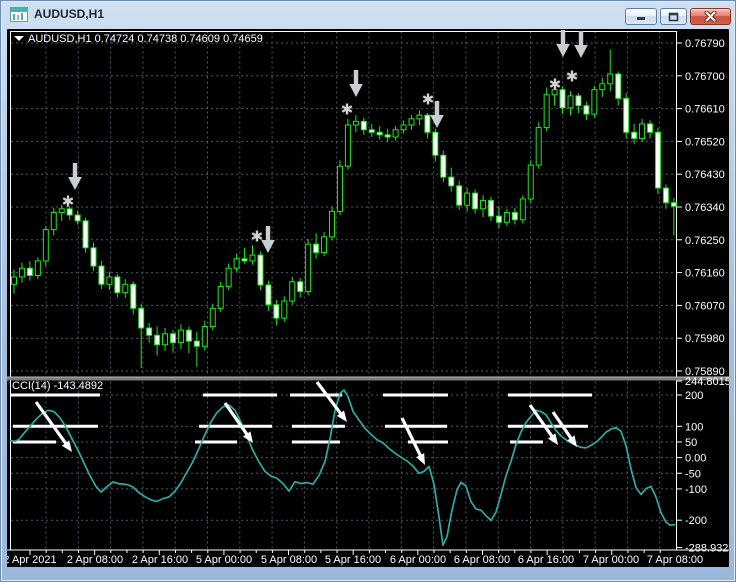 The width and height of the screenshot is (736, 582). Describe the element at coordinates (546, 560) in the screenshot. I see `svg-text: 6 Apr 16:00` at that location.